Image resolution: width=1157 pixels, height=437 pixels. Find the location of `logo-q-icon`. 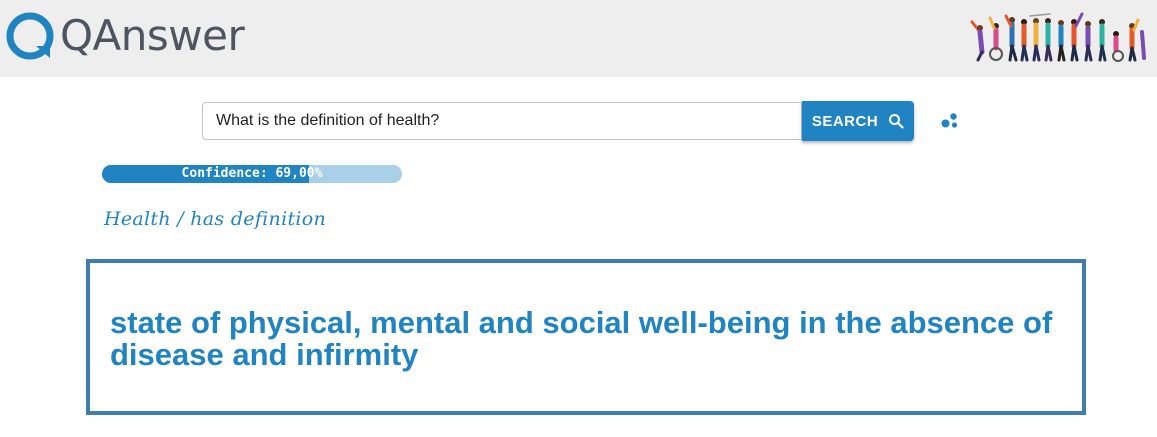

logo-q-icon is located at coordinates (30, 36).